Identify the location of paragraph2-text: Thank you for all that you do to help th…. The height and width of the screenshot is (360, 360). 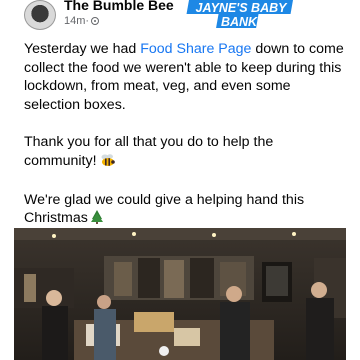
(149, 151).